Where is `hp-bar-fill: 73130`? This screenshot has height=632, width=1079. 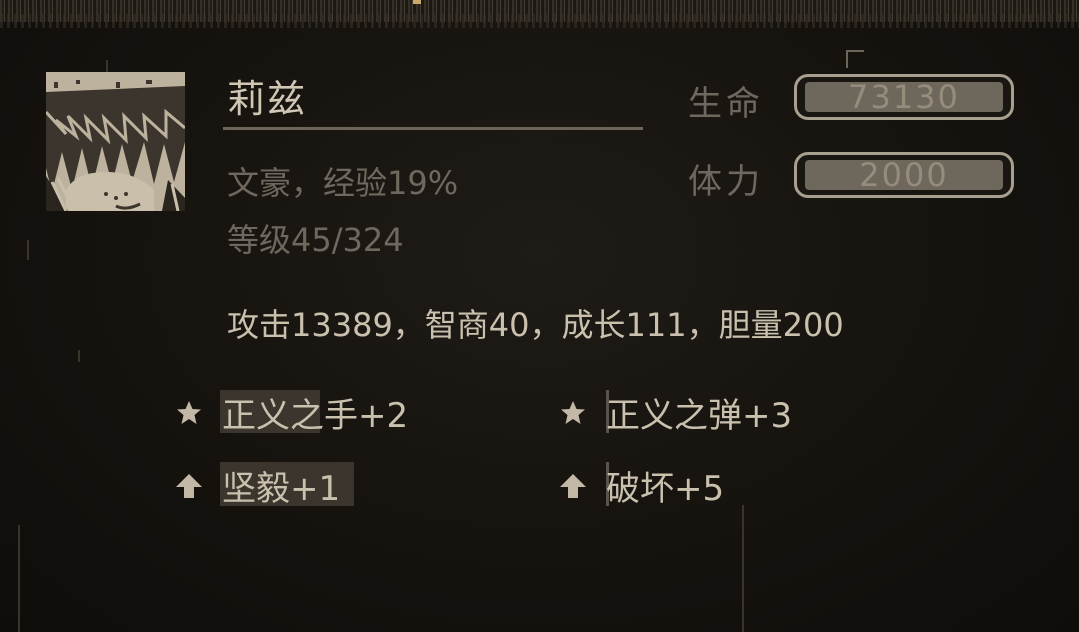 hp-bar-fill: 73130 is located at coordinates (904, 97).